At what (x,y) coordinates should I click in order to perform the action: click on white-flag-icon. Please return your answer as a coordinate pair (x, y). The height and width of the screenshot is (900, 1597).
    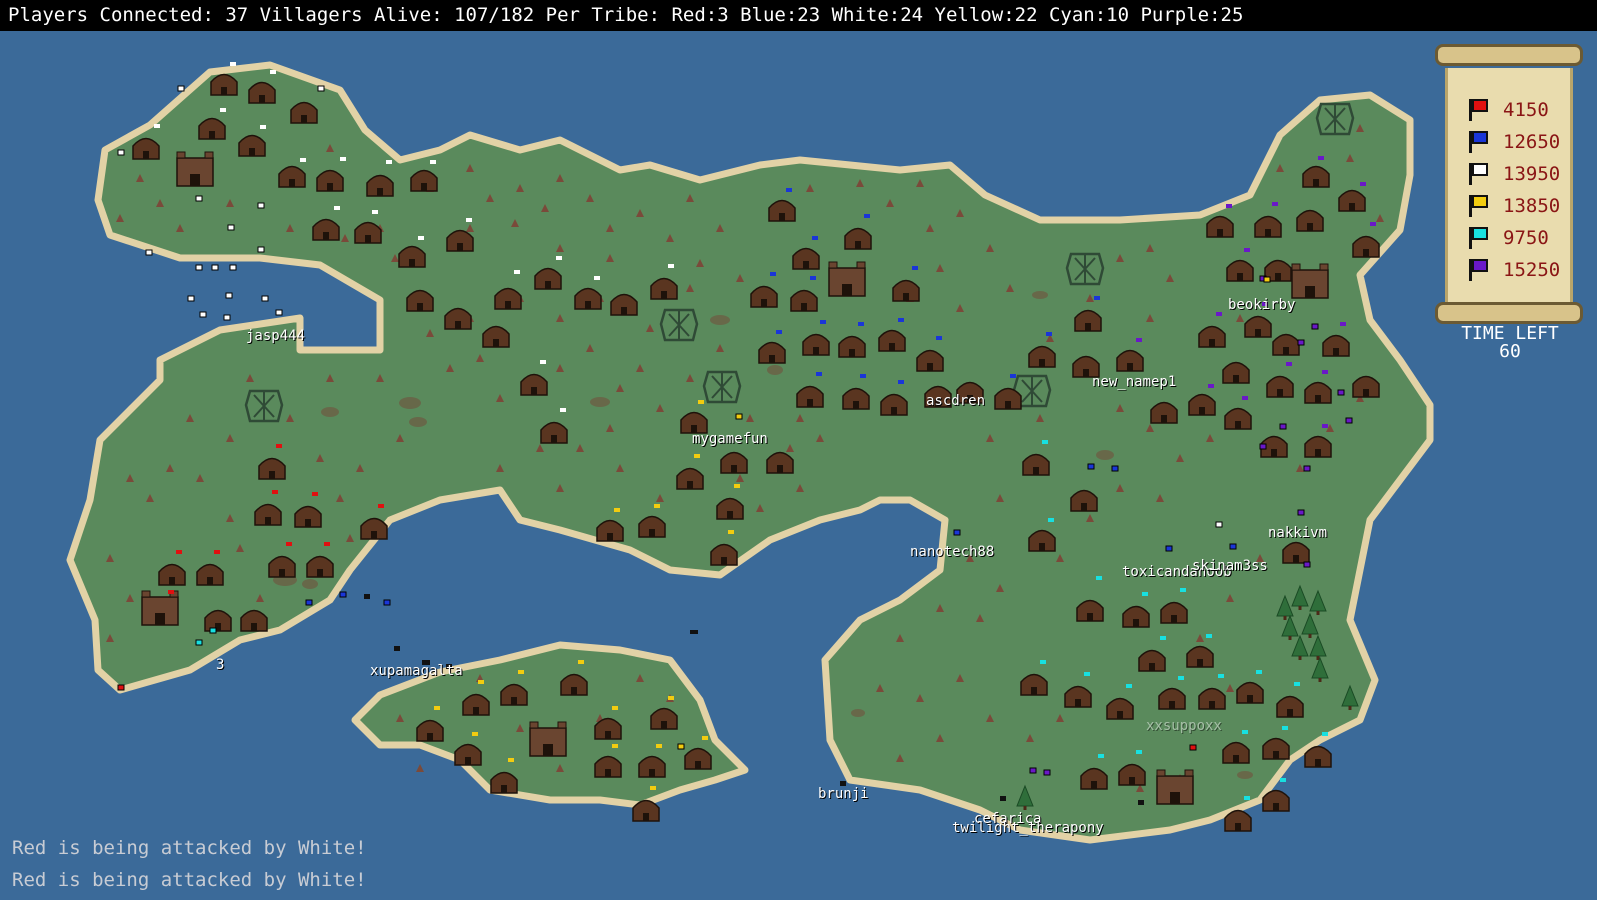
    Looking at the image, I should click on (1480, 169).